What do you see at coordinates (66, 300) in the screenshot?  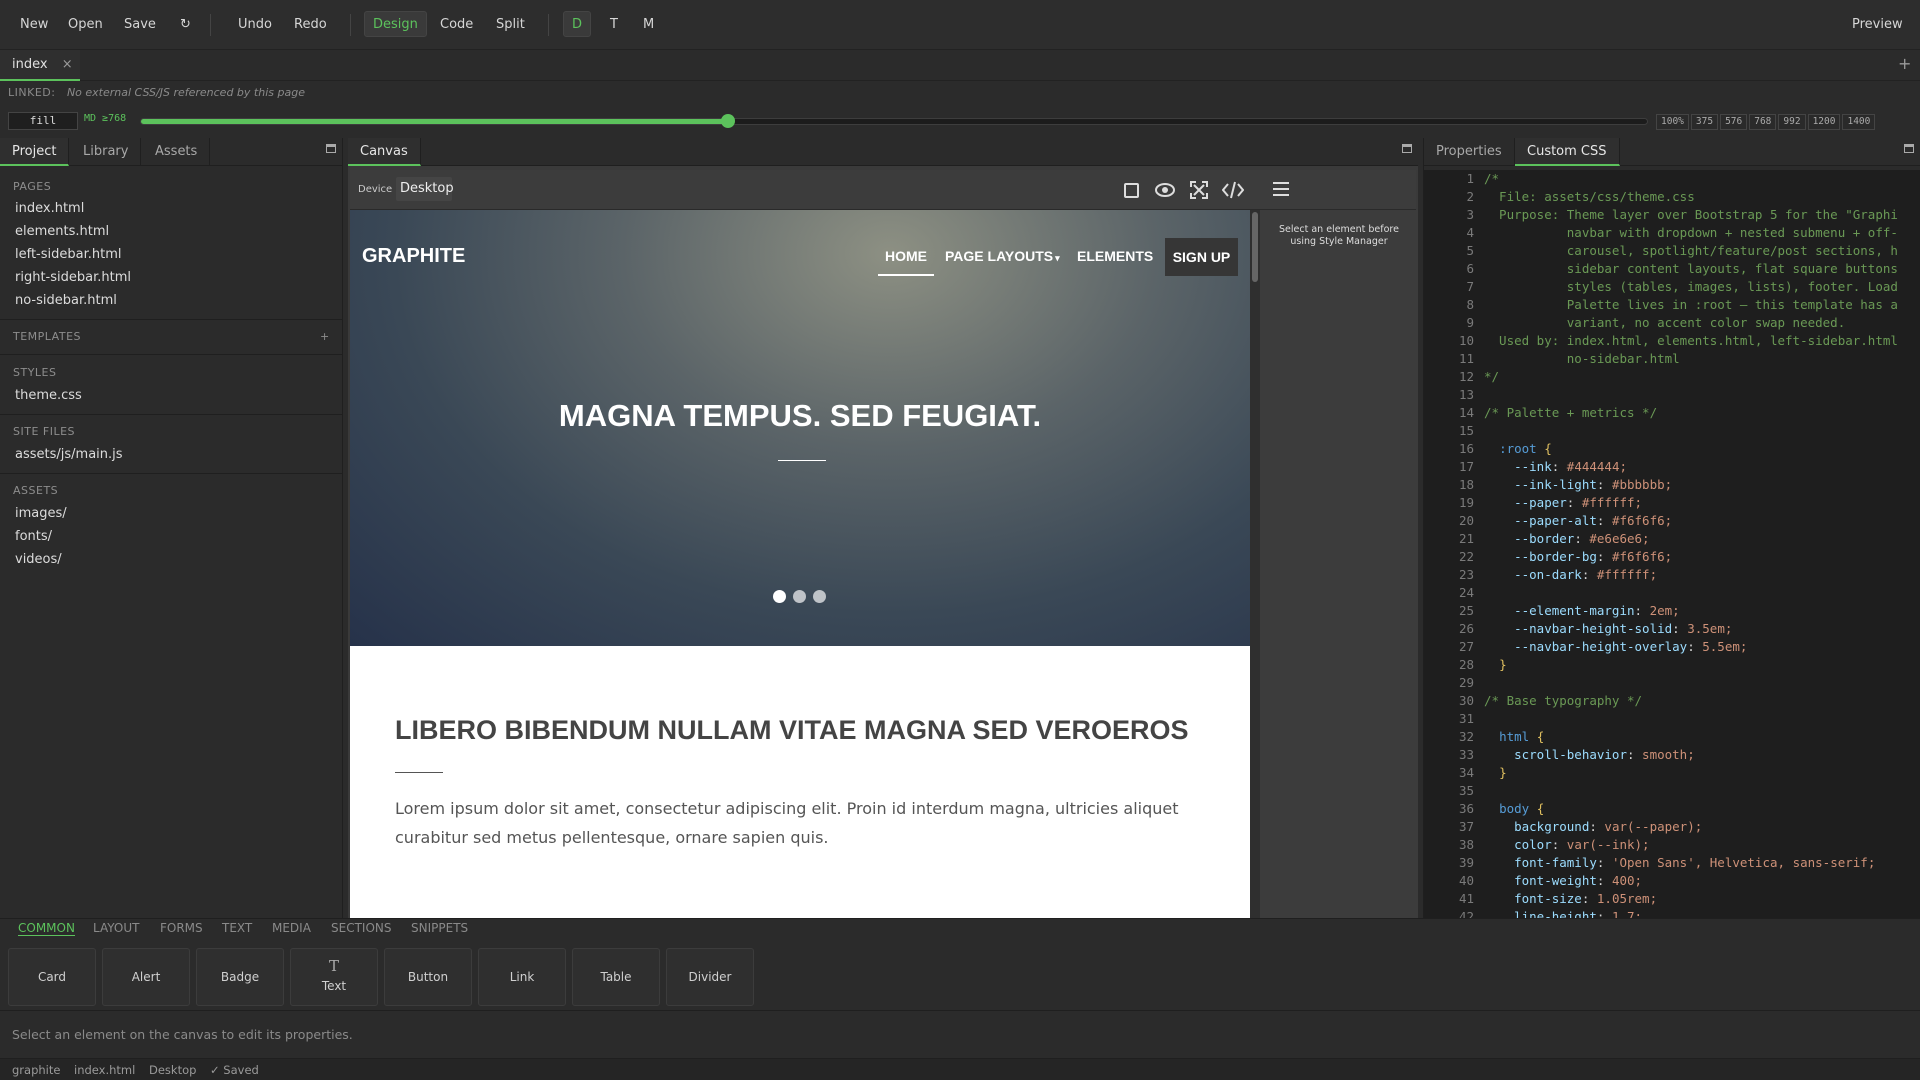 I see `file-item-no-sidebar: no-sidebar.html` at bounding box center [66, 300].